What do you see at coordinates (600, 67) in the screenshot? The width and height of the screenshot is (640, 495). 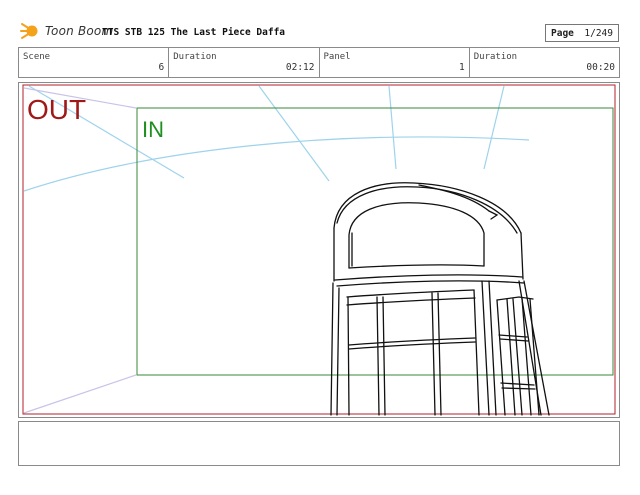 I see `panel-duration-value: 00:20` at bounding box center [600, 67].